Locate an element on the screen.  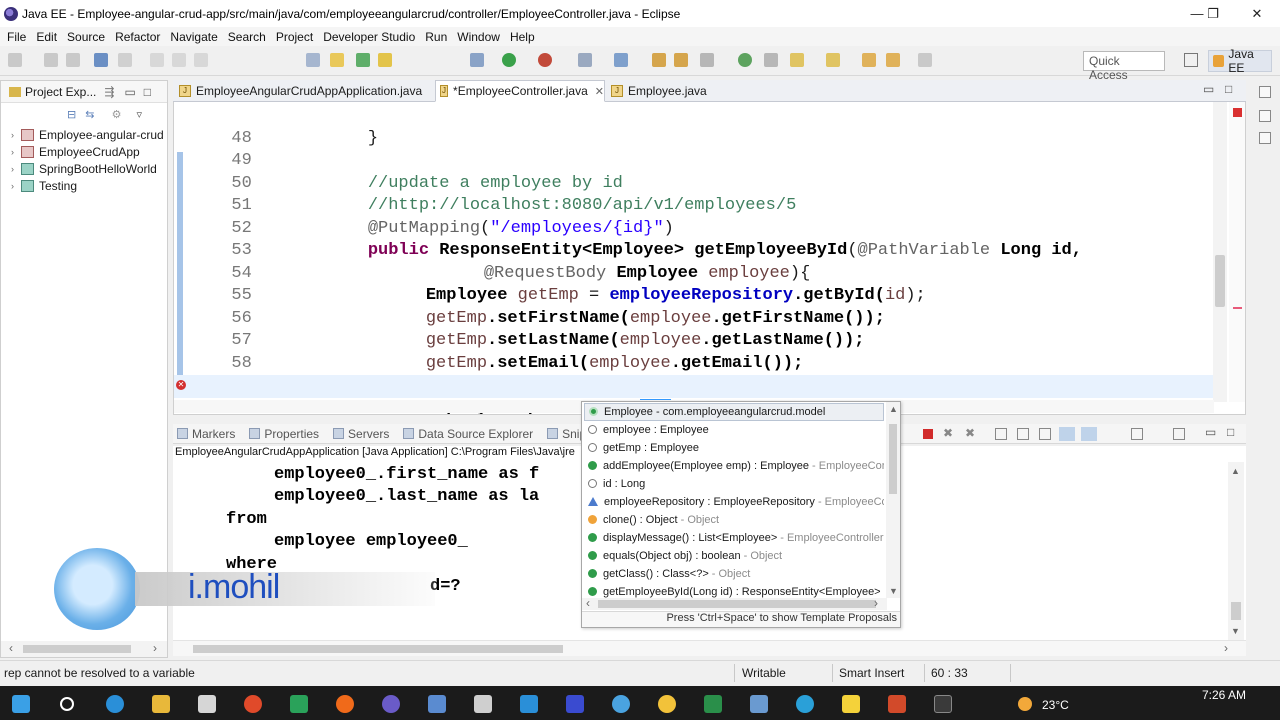
clock: 7:26 AM is located at coordinates (1224, 695).